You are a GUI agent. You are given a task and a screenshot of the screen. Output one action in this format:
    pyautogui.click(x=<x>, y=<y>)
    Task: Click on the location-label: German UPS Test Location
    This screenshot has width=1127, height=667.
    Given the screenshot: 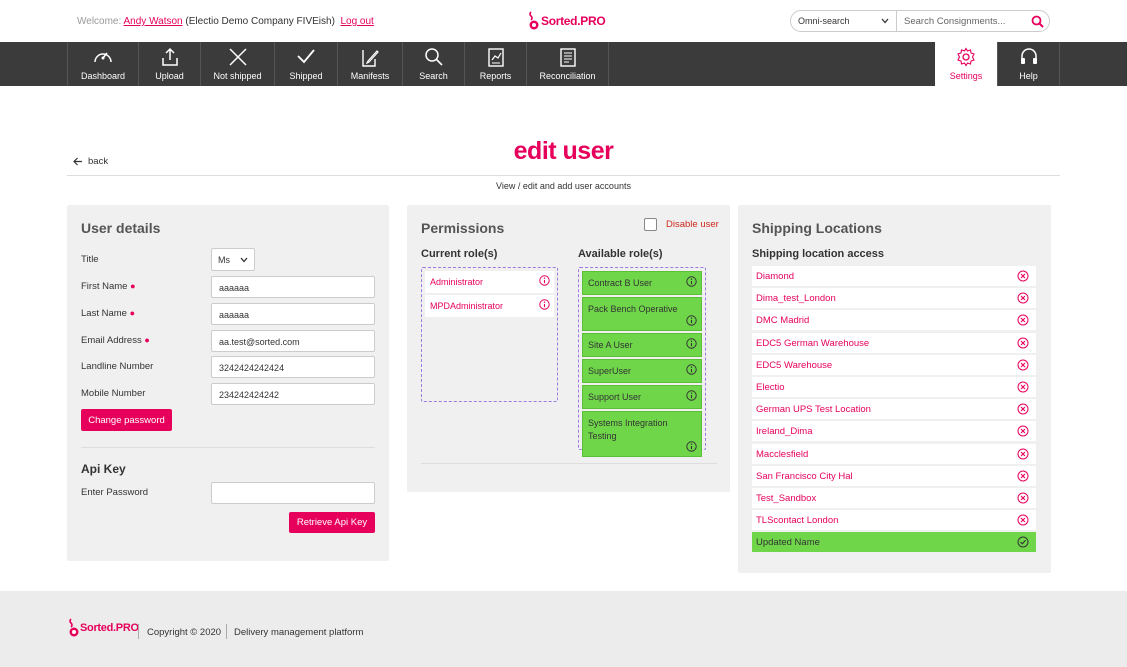 What is the action you would take?
    pyautogui.click(x=813, y=410)
    